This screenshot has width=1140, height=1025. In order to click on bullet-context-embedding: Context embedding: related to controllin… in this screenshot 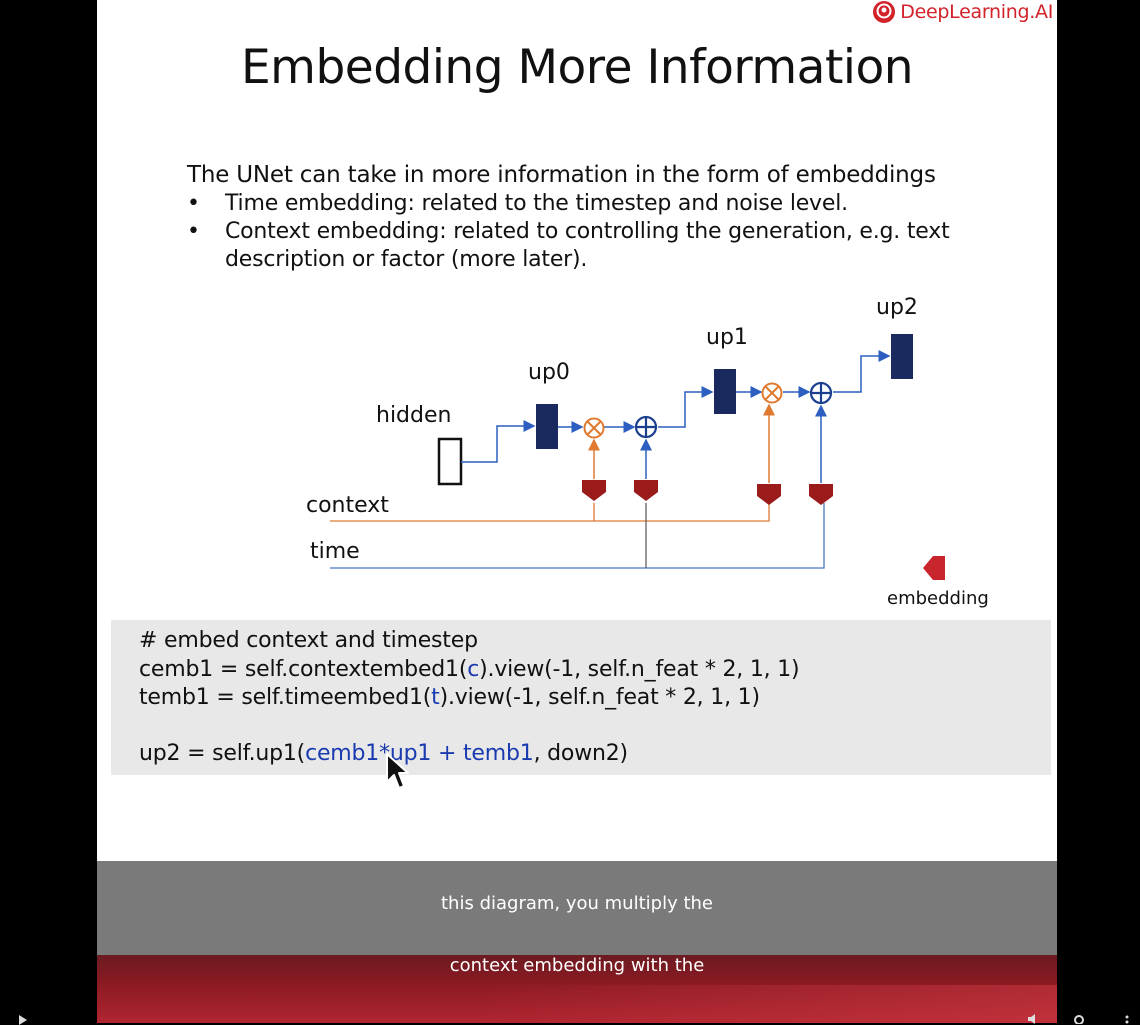, I will do `click(586, 246)`.